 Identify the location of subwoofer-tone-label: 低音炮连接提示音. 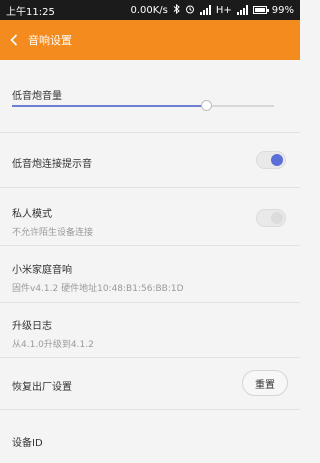
(52, 164).